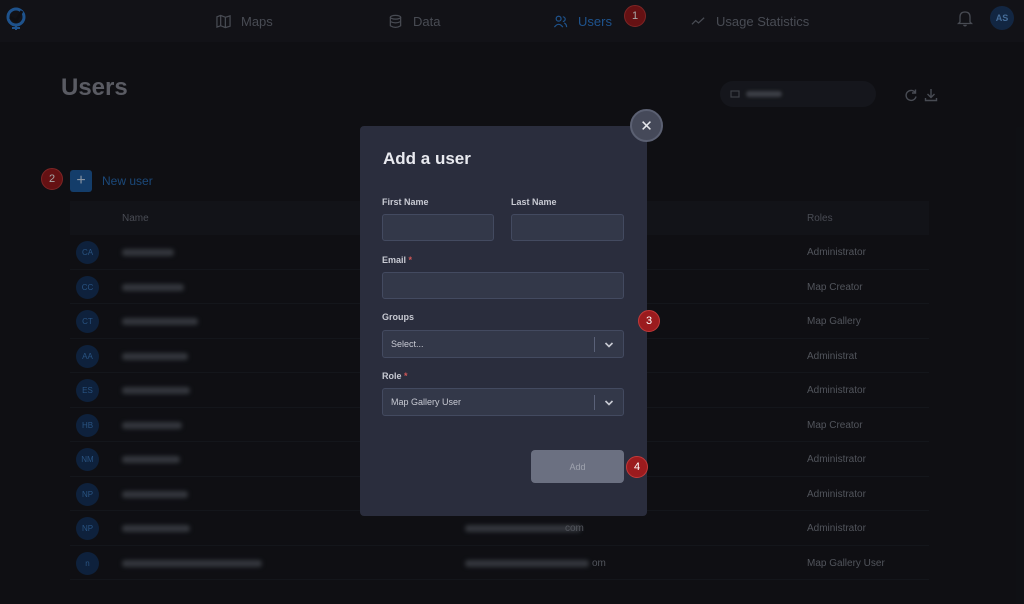 This screenshot has height=604, width=1024. What do you see at coordinates (503, 402) in the screenshot?
I see `role-select: Map Gallery User` at bounding box center [503, 402].